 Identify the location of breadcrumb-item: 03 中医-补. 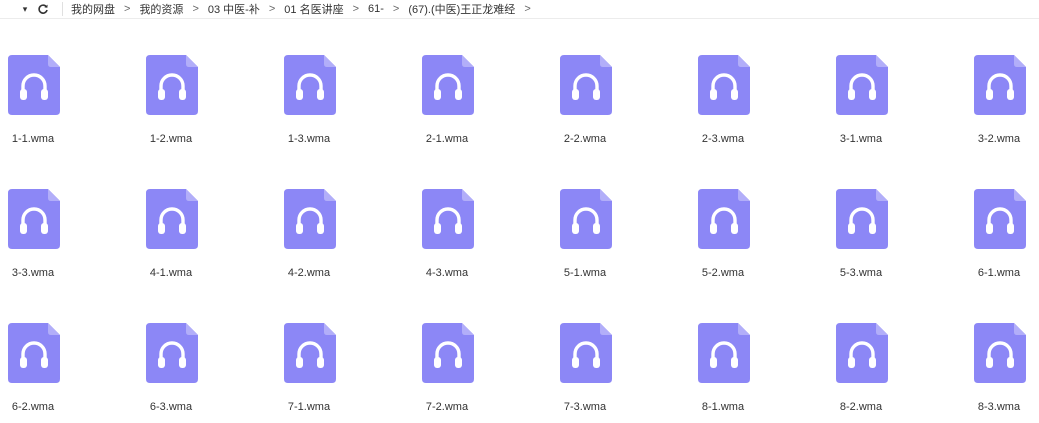
(234, 9).